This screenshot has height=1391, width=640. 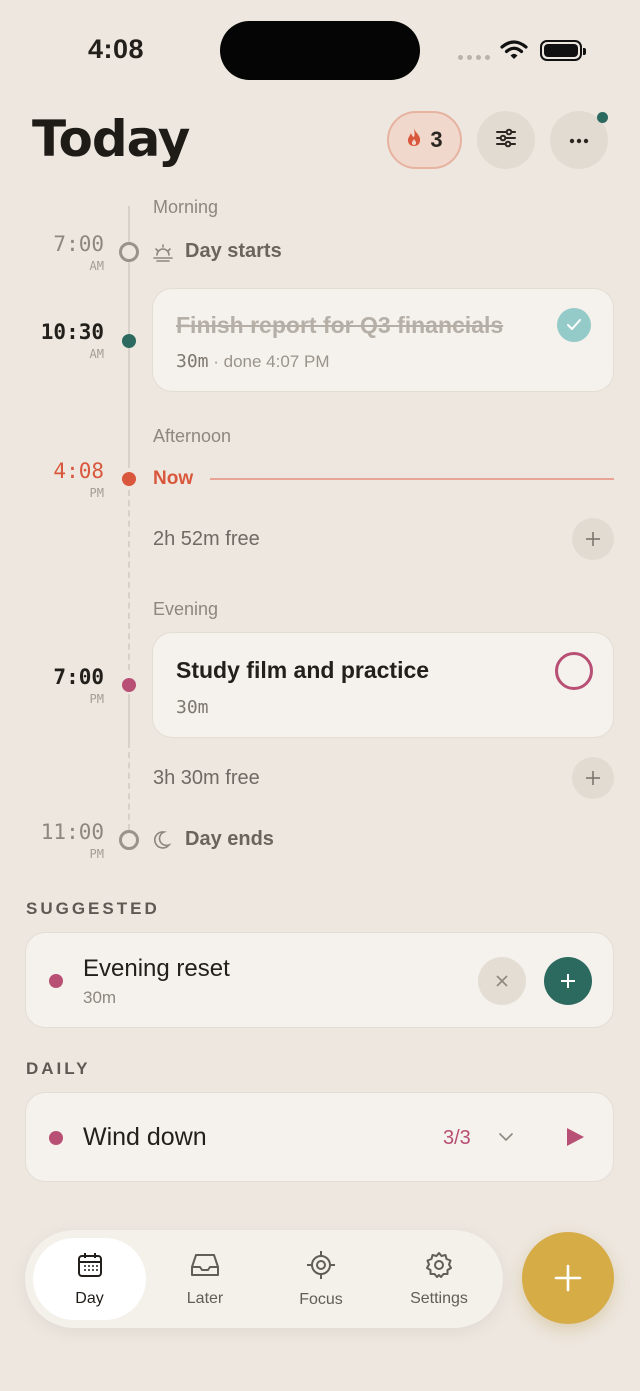 What do you see at coordinates (78, 471) in the screenshot?
I see `now-time: 4:08` at bounding box center [78, 471].